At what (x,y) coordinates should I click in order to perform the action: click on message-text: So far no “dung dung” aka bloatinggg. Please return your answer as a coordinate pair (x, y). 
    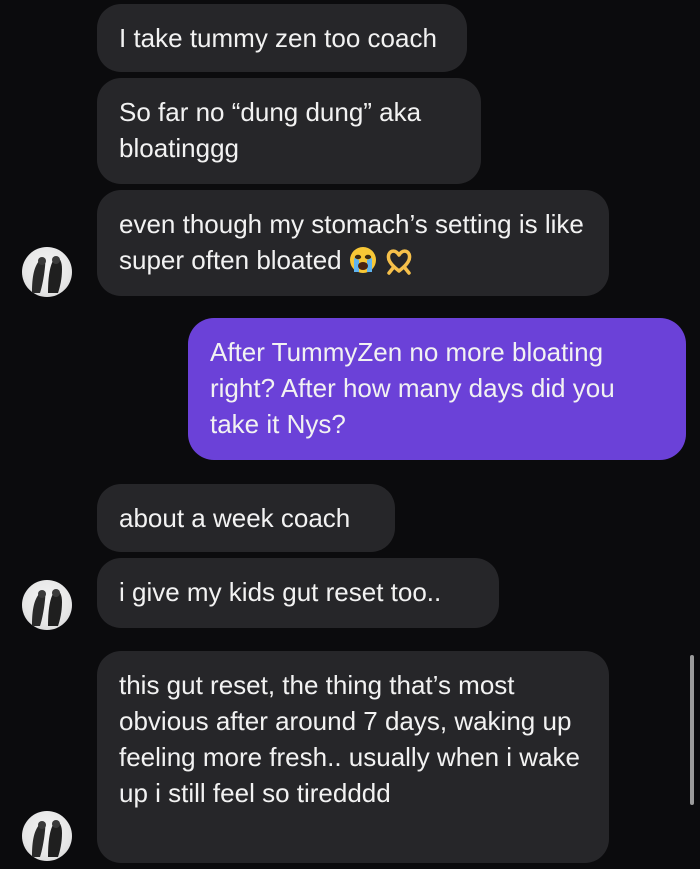
    Looking at the image, I should click on (270, 130).